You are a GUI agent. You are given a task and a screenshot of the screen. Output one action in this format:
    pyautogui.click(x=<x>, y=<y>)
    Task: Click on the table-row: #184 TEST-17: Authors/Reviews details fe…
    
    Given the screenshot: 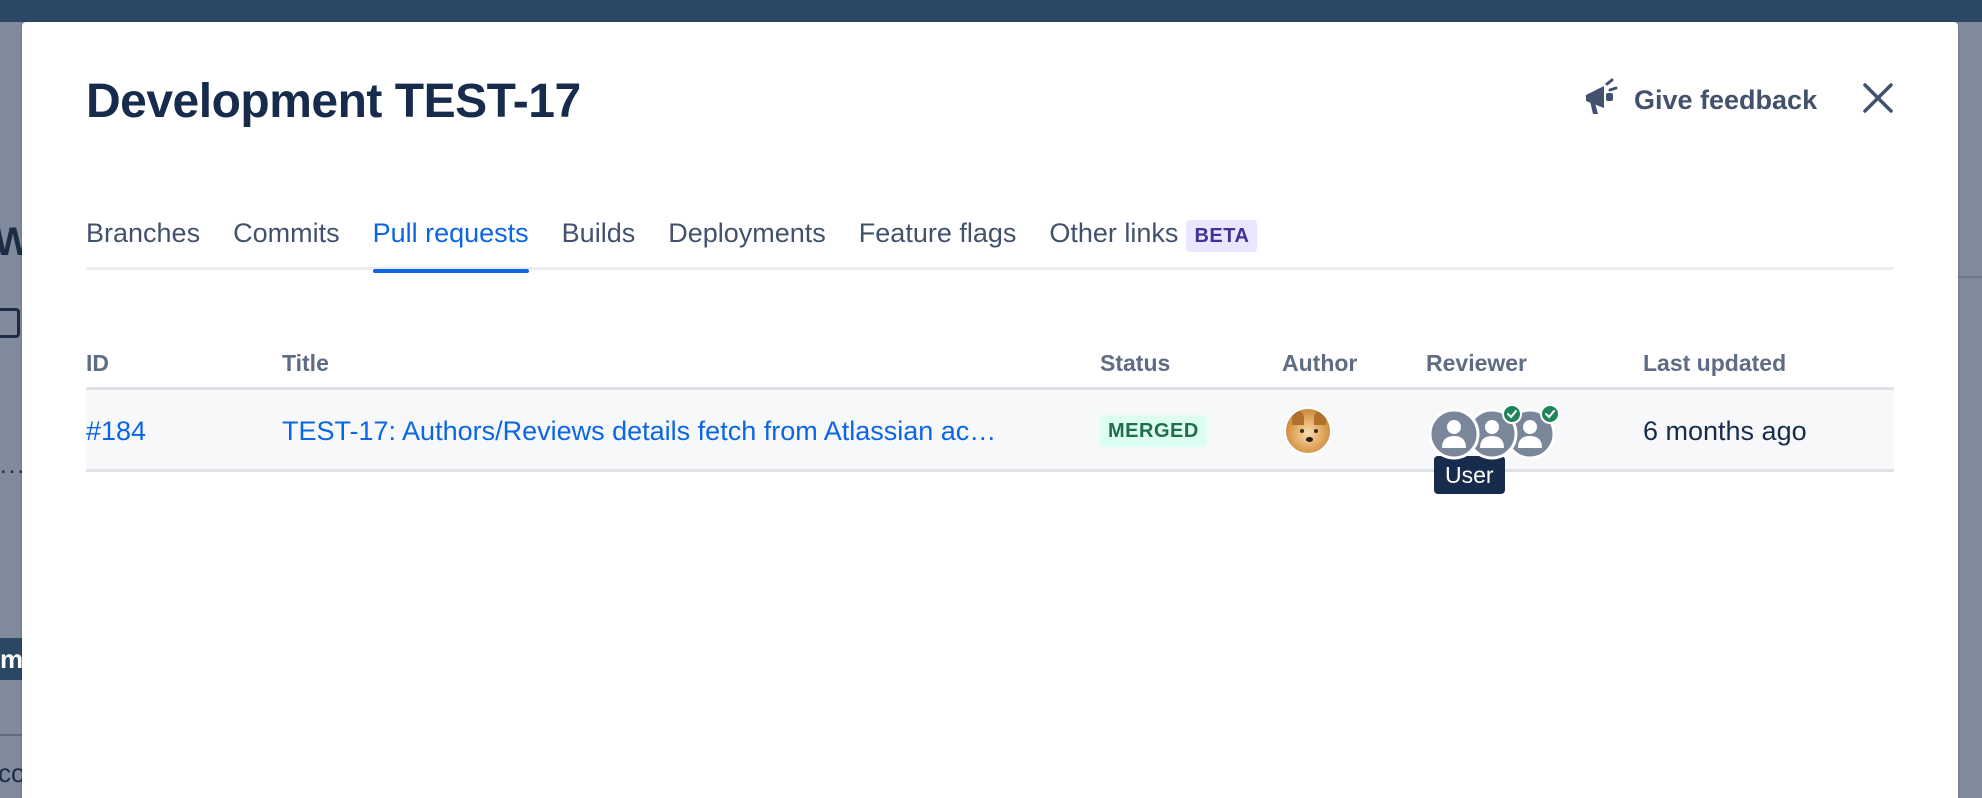 What is the action you would take?
    pyautogui.click(x=990, y=431)
    